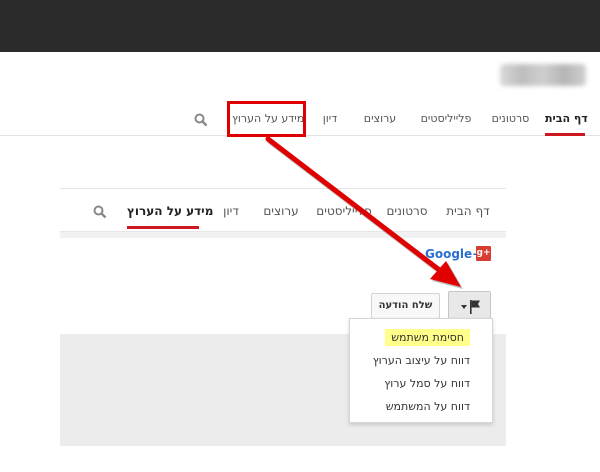 Image resolution: width=600 pixels, height=472 pixels. What do you see at coordinates (364, 212) in the screenshot?
I see `annotation-arrow` at bounding box center [364, 212].